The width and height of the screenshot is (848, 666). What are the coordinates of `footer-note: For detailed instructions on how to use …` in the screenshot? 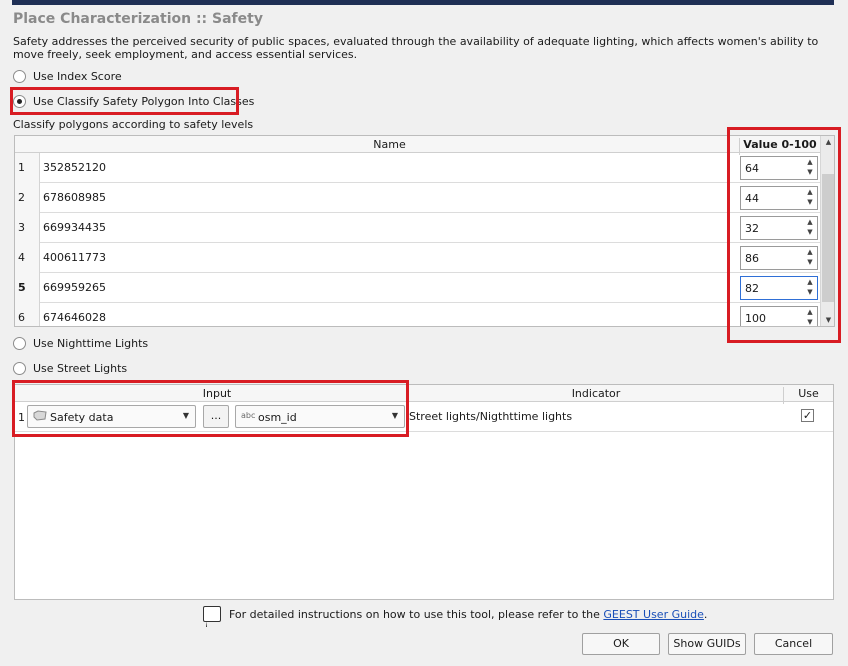 It's located at (455, 616).